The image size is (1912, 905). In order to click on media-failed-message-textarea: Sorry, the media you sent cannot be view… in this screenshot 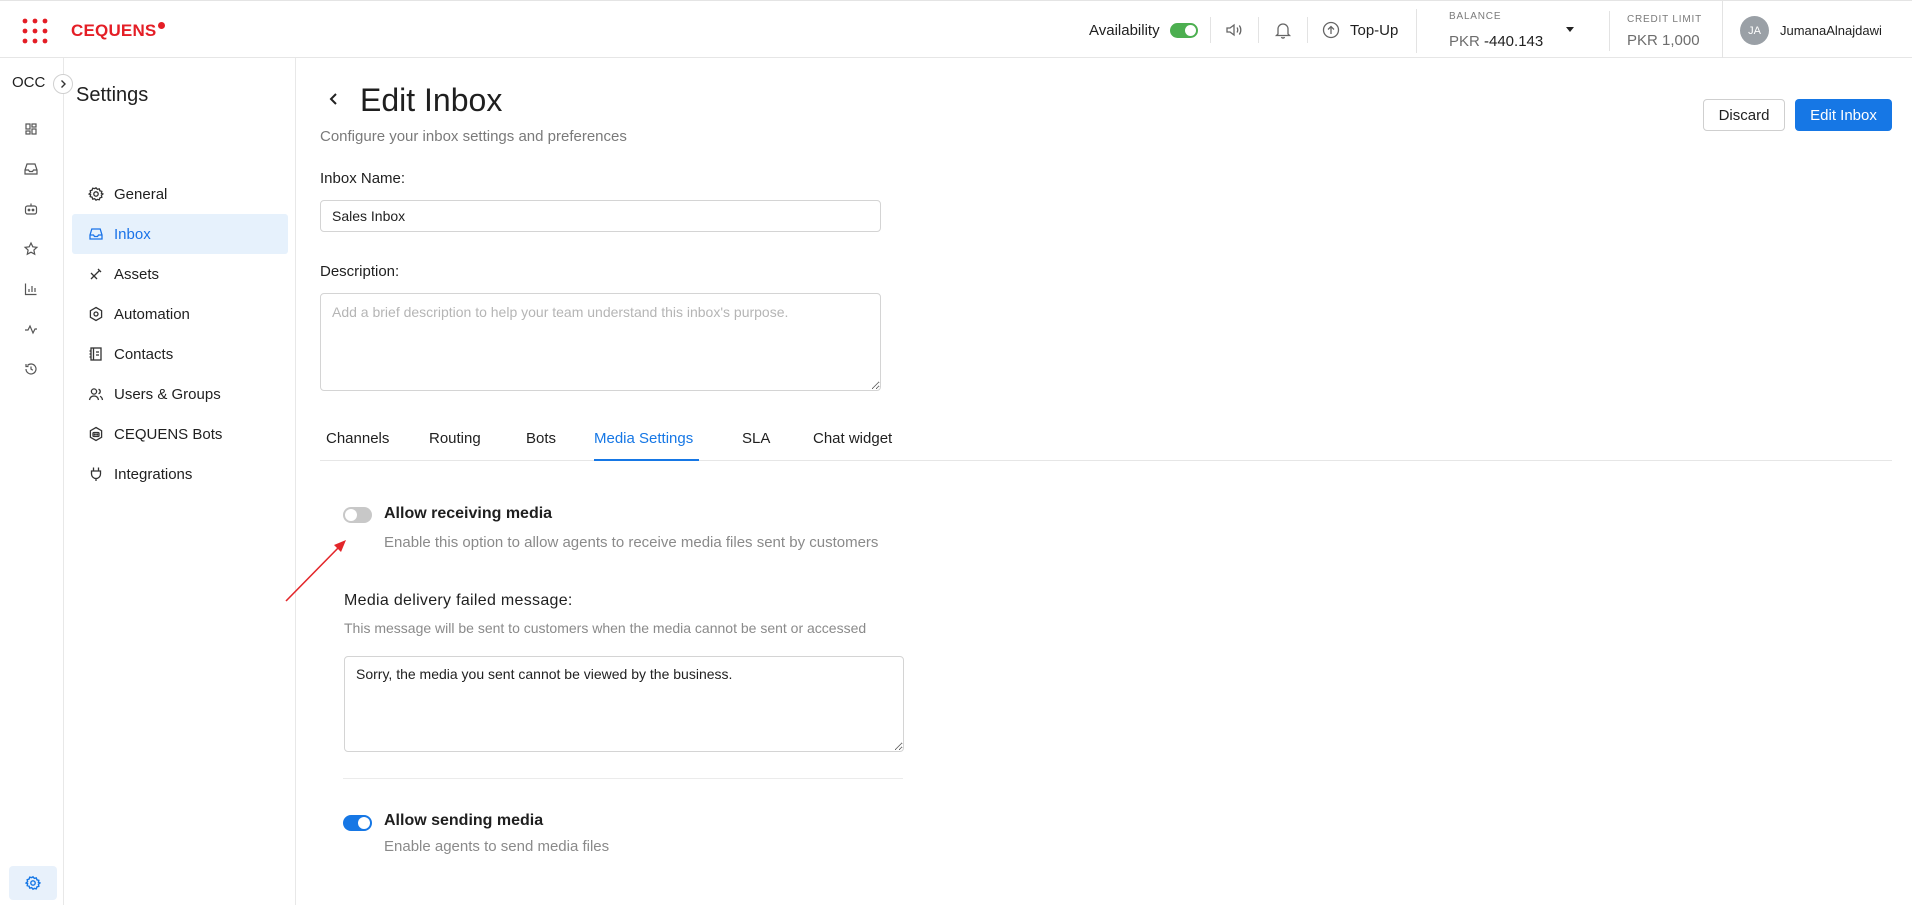, I will do `click(624, 704)`.